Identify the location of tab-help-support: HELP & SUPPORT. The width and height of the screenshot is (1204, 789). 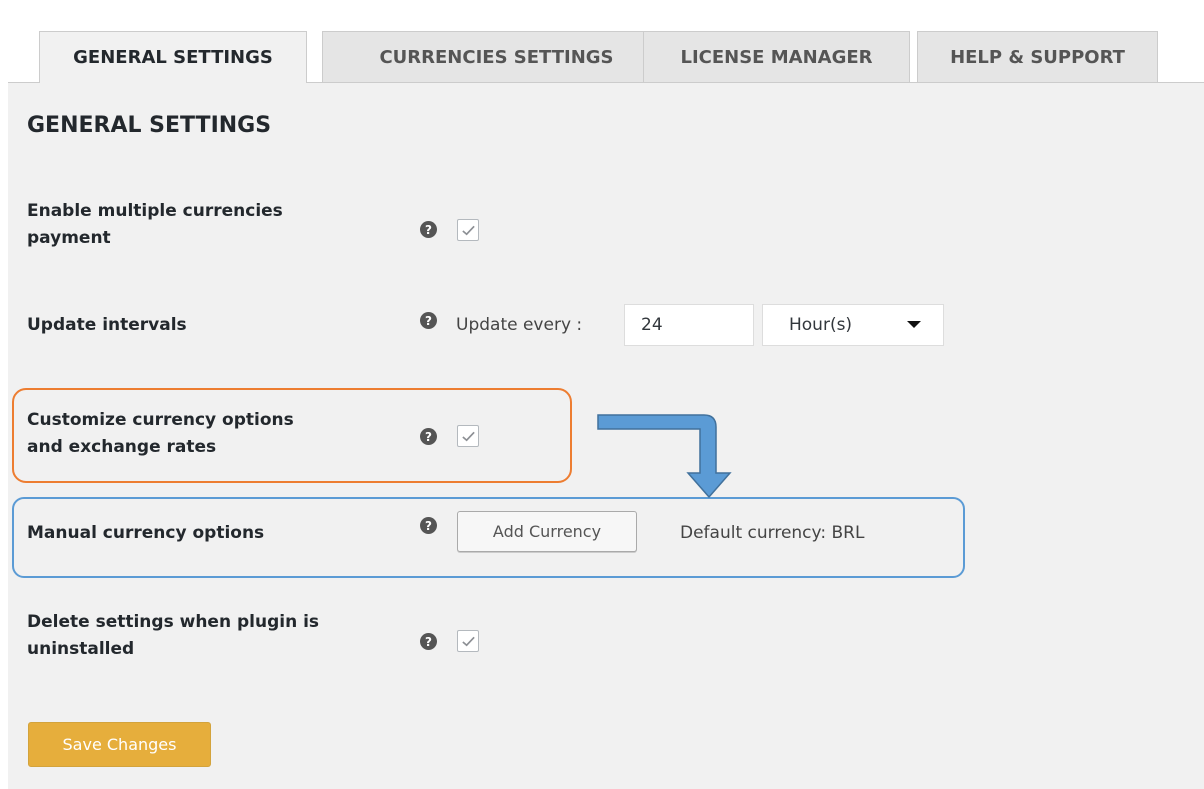
(1037, 56).